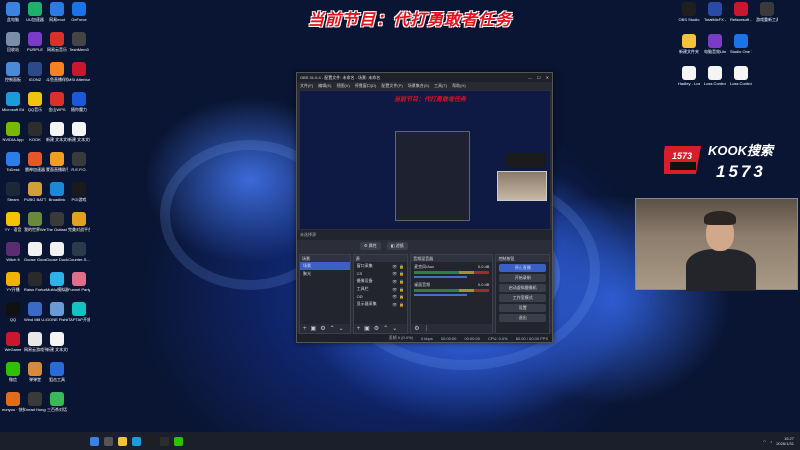 The width and height of the screenshot is (800, 450). Describe the element at coordinates (94, 441) in the screenshot. I see `start-icon` at that location.